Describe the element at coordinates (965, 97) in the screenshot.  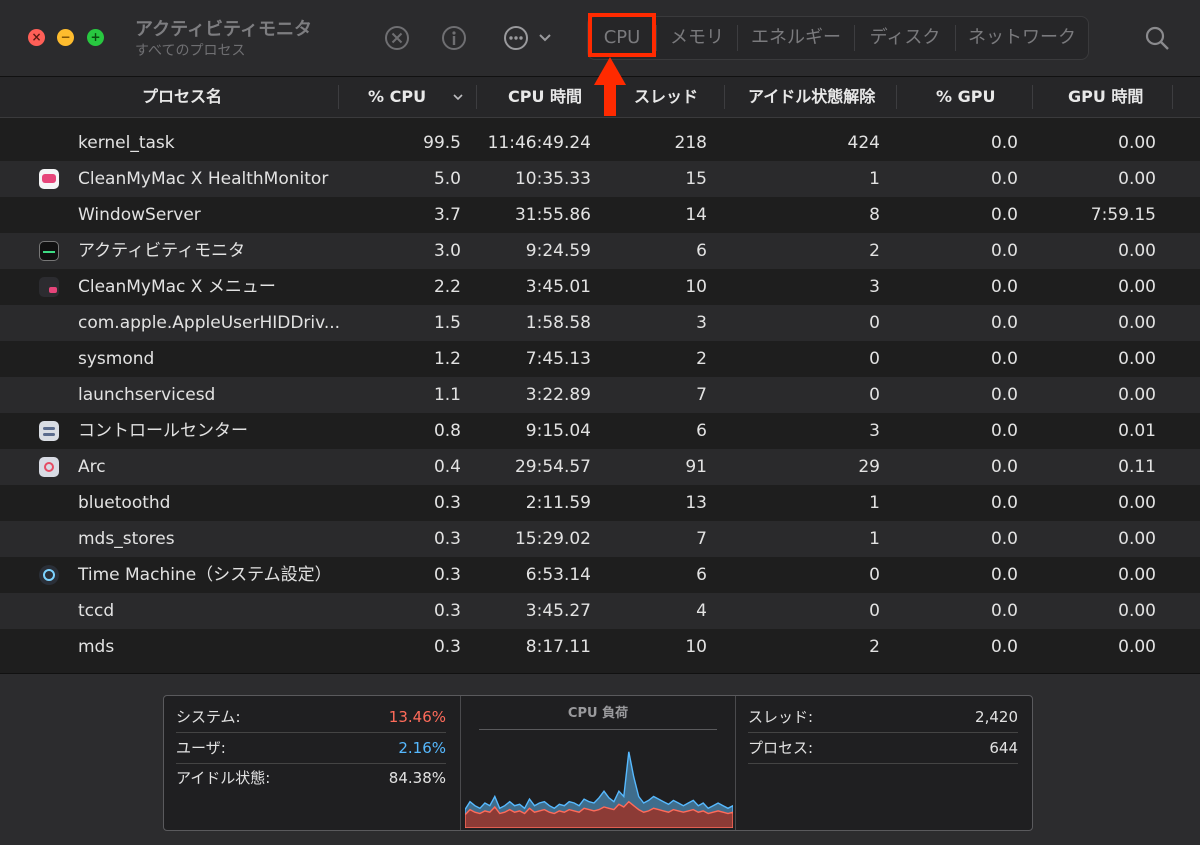
I see `column-header-gpu-percent: % GPU` at that location.